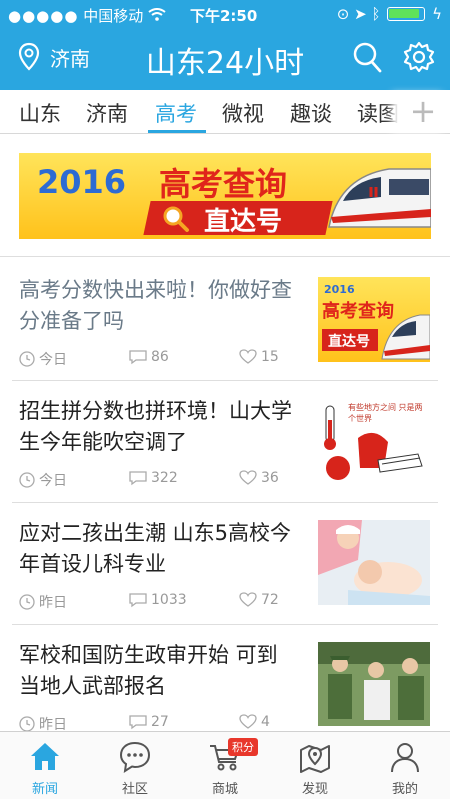  Describe the element at coordinates (44, 789) in the screenshot. I see `nav-news-label: 新闻` at that location.